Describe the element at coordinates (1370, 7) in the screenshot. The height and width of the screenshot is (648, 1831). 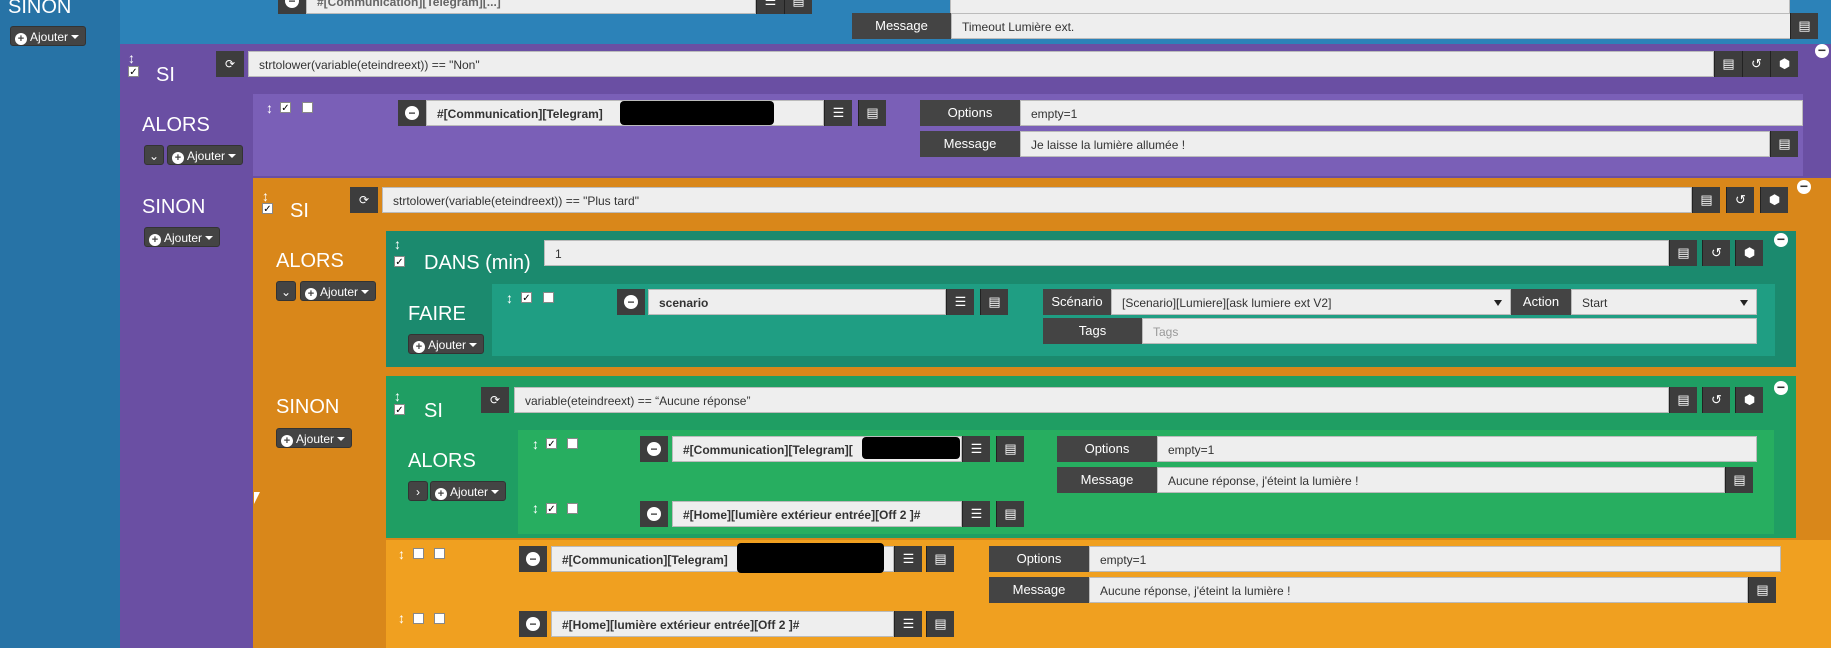
I see `options-input-top` at that location.